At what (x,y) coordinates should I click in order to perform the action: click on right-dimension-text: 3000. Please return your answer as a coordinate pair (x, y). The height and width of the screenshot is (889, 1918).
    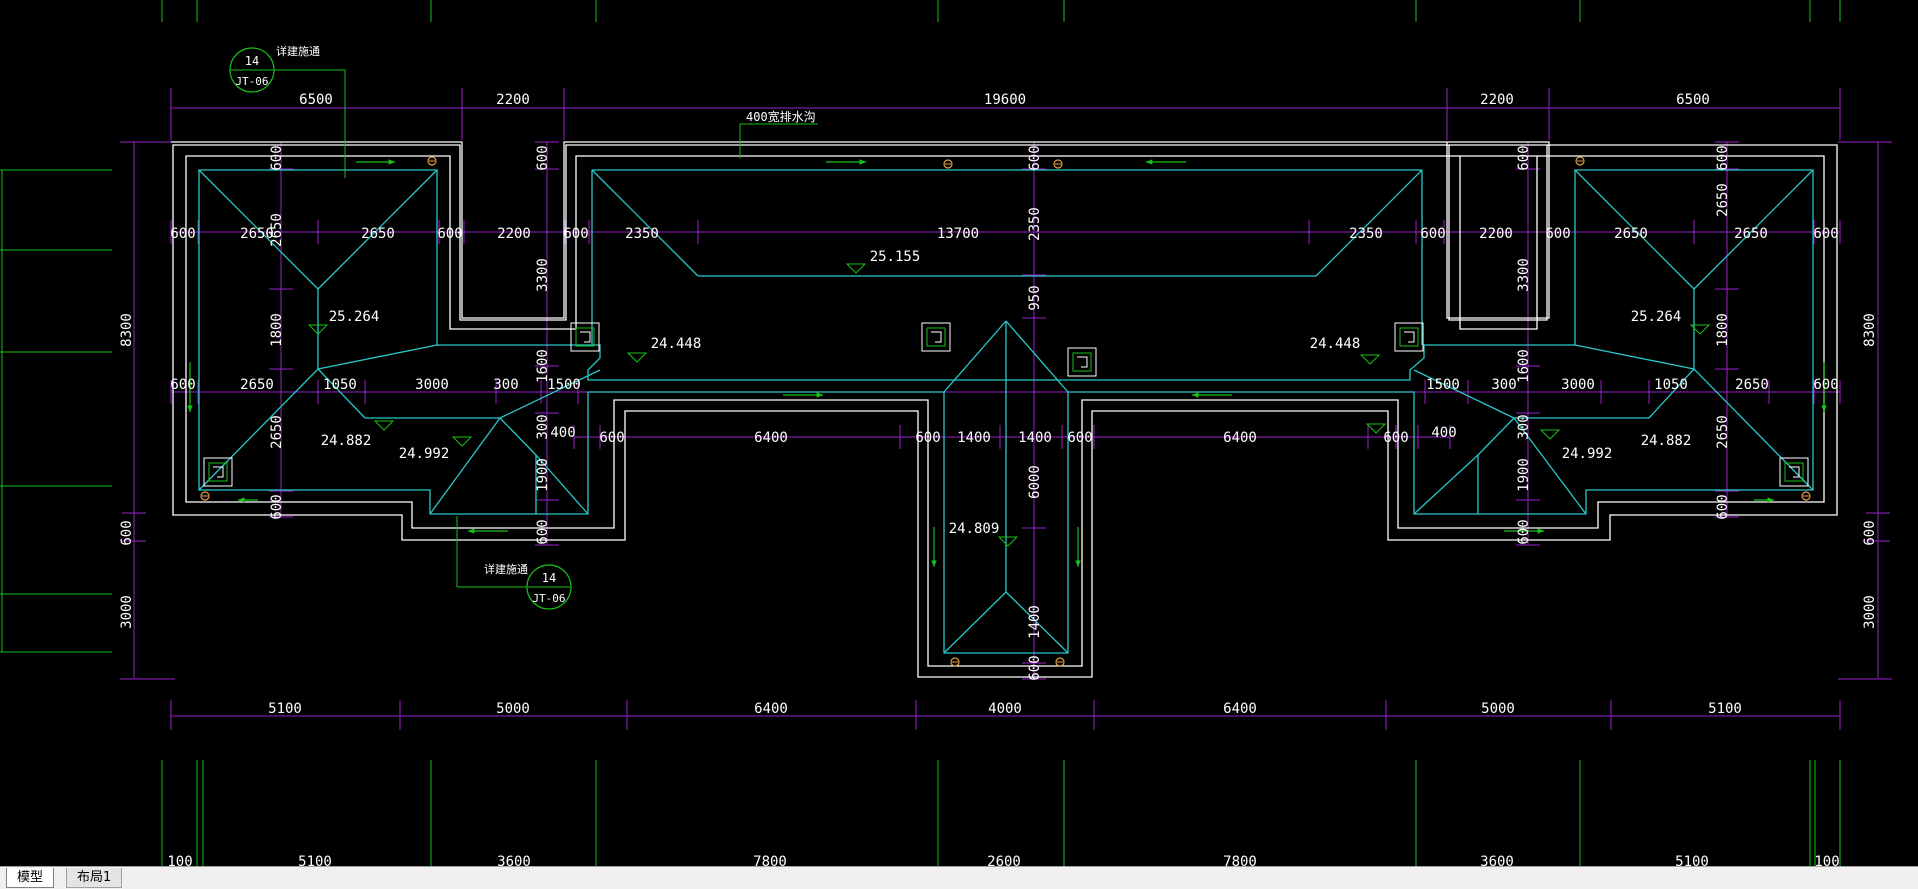
    Looking at the image, I should click on (1870, 612).